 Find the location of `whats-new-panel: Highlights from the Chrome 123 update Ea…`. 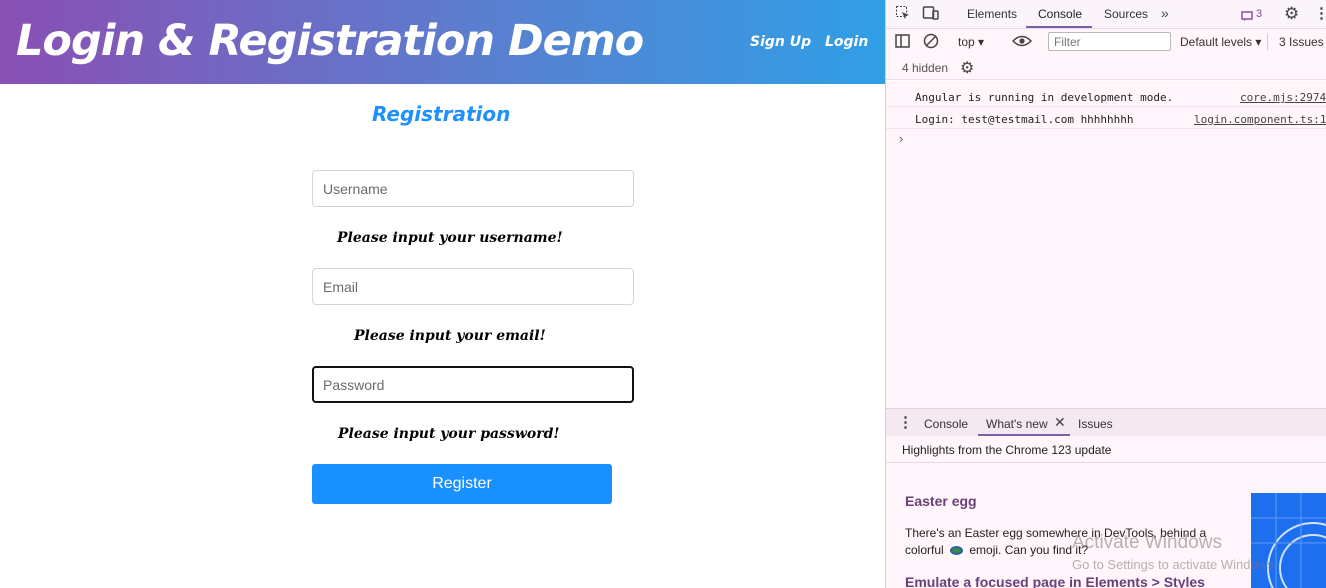

whats-new-panel: Highlights from the Chrome 123 update Ea… is located at coordinates (1106, 512).